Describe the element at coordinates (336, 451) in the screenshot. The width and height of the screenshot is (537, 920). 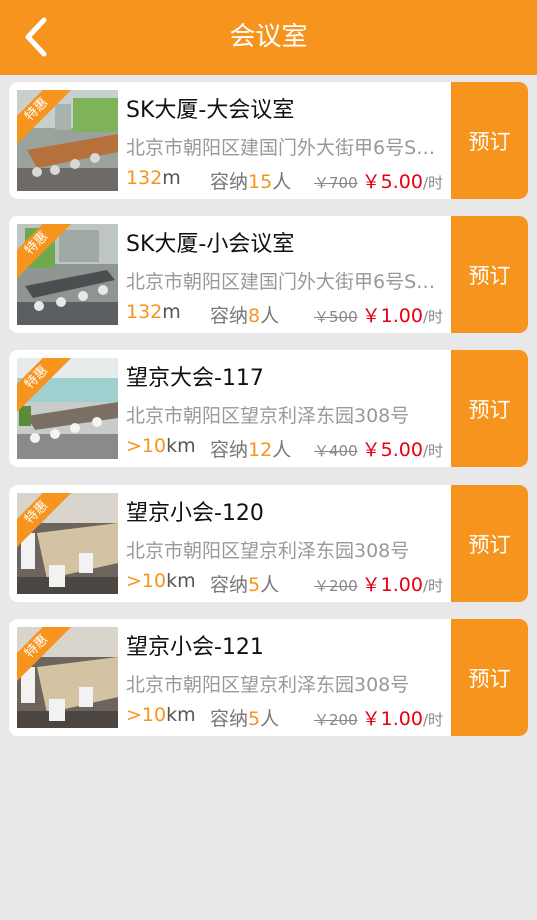
I see `original-price: ￥400` at that location.